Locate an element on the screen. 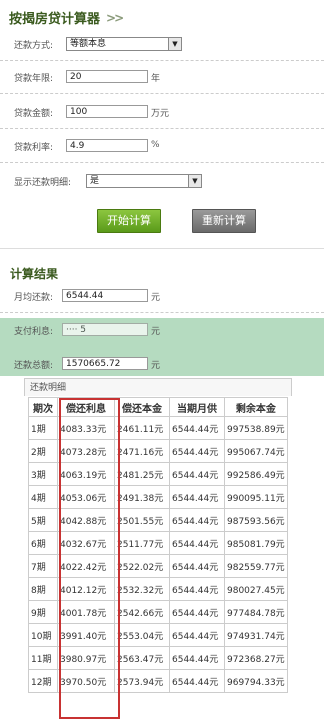 This screenshot has width=324, height=722. table-cell: 4022.42元 is located at coordinates (86, 566).